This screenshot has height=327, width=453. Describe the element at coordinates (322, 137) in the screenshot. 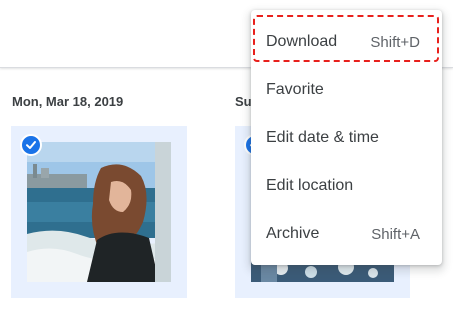

I see `menu-item-label: Edit date & time` at that location.